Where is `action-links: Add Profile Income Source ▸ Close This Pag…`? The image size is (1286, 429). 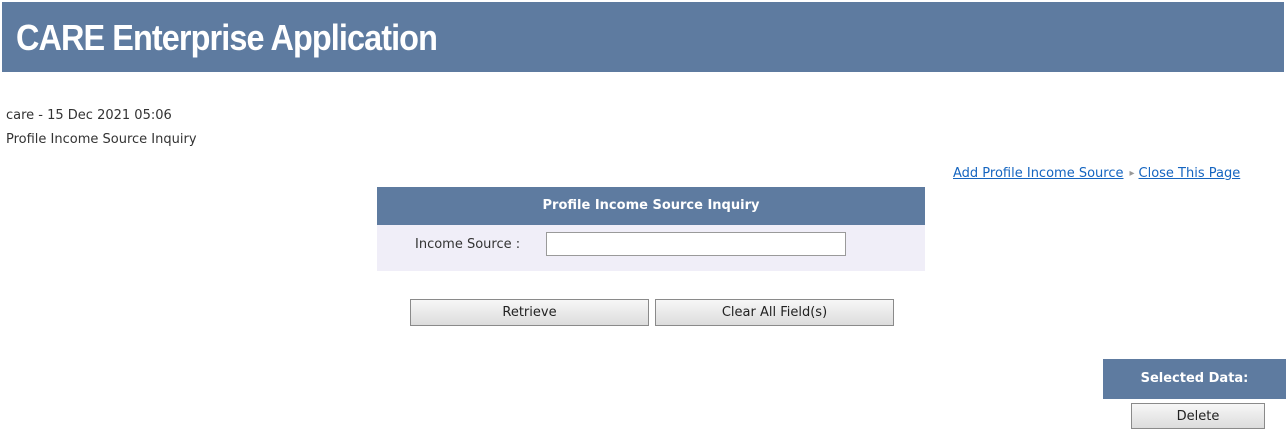 action-links: Add Profile Income Source ▸ Close This Pag… is located at coordinates (1096, 173).